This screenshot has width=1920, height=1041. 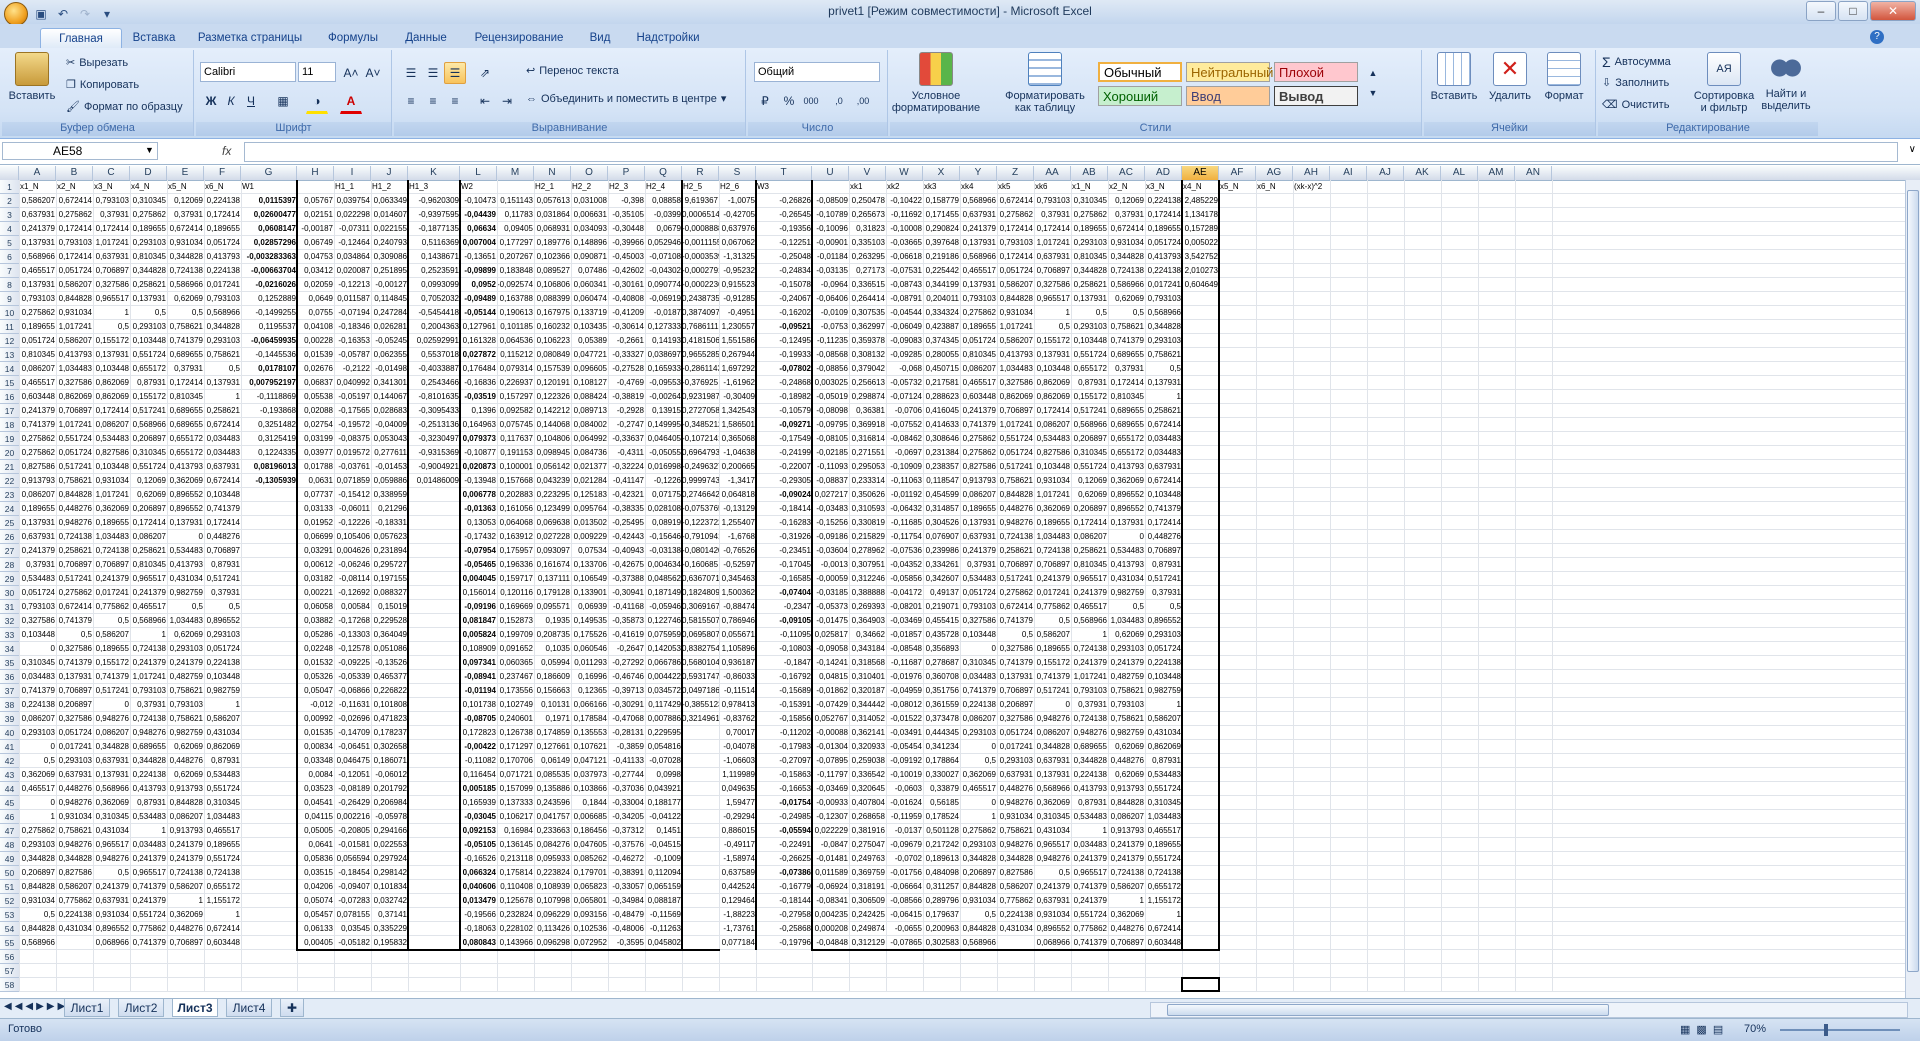 What do you see at coordinates (1126, 480) in the screenshot?
I see `cell: 0,362069` at bounding box center [1126, 480].